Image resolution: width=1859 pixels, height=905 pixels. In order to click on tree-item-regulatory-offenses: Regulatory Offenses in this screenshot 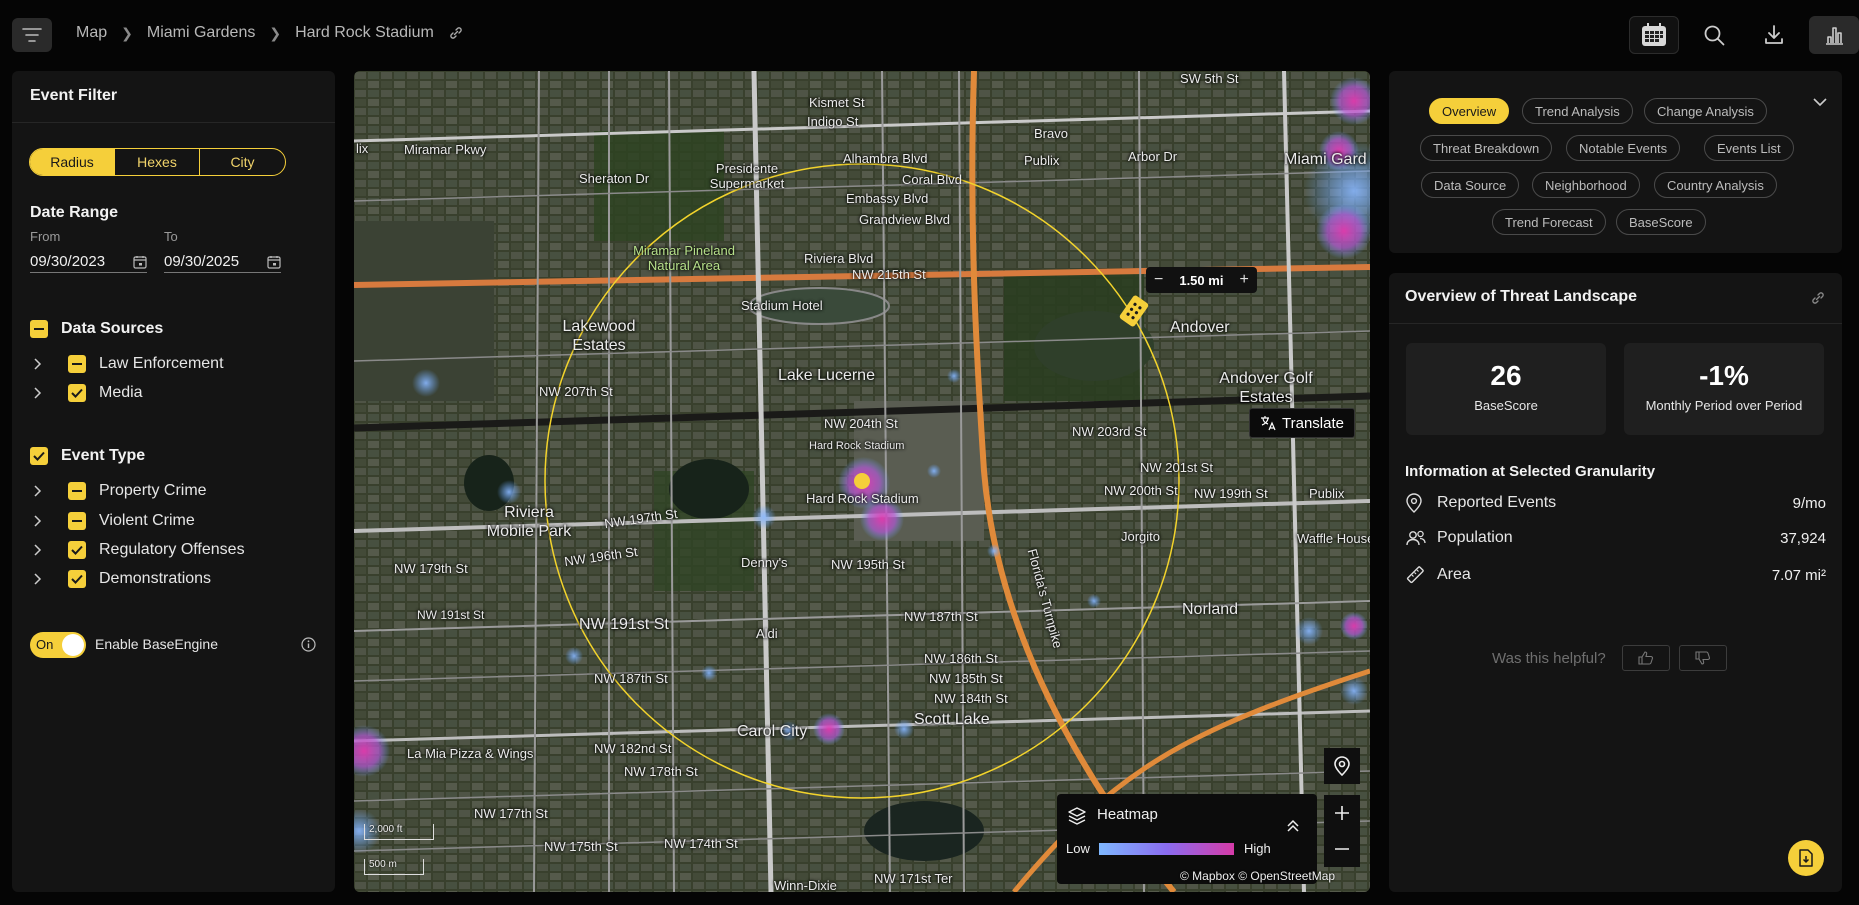, I will do `click(139, 550)`.